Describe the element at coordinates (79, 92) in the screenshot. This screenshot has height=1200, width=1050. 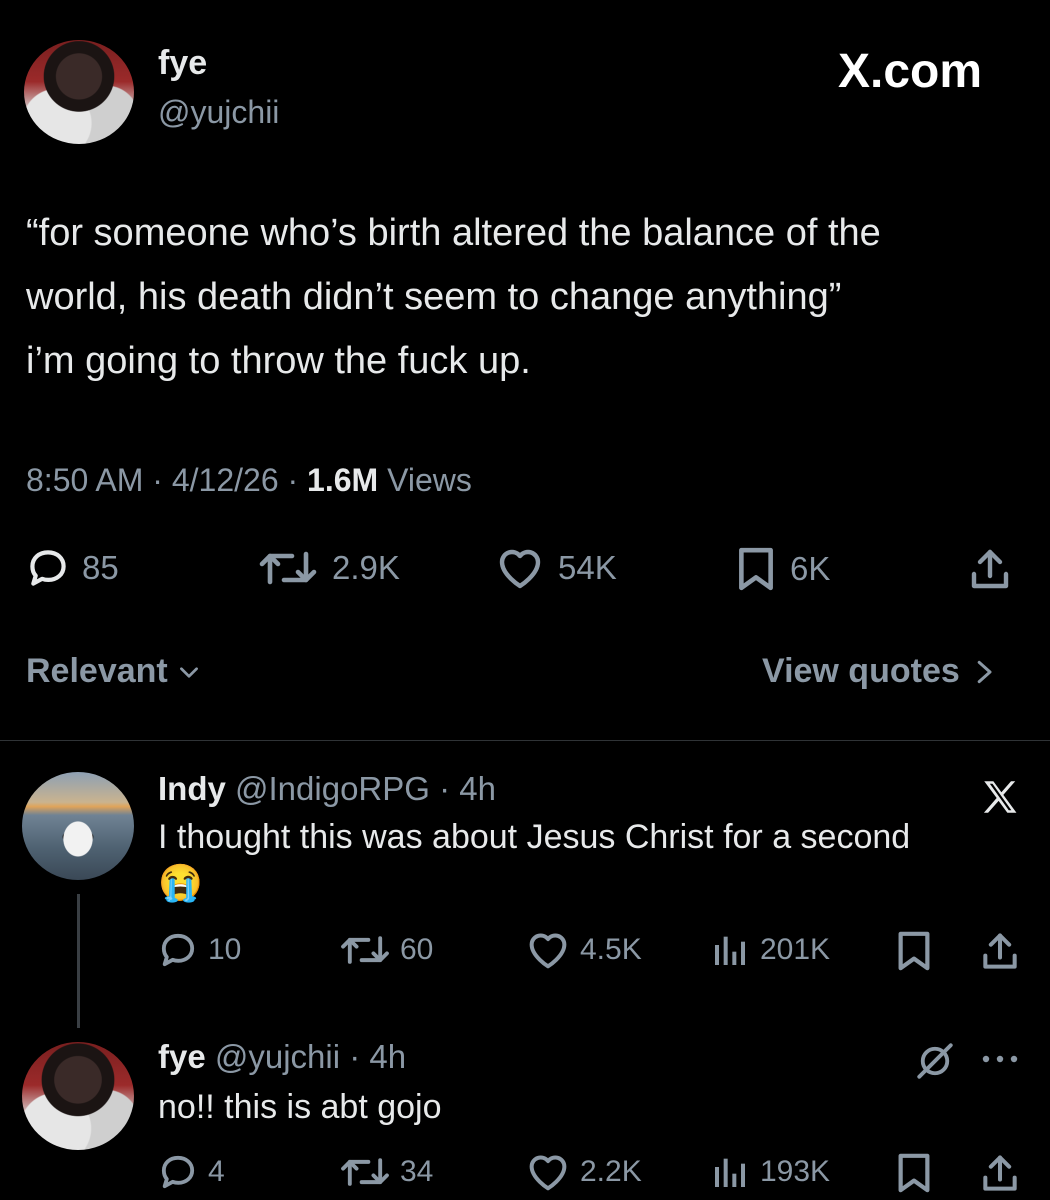
I see `author-avatar` at that location.